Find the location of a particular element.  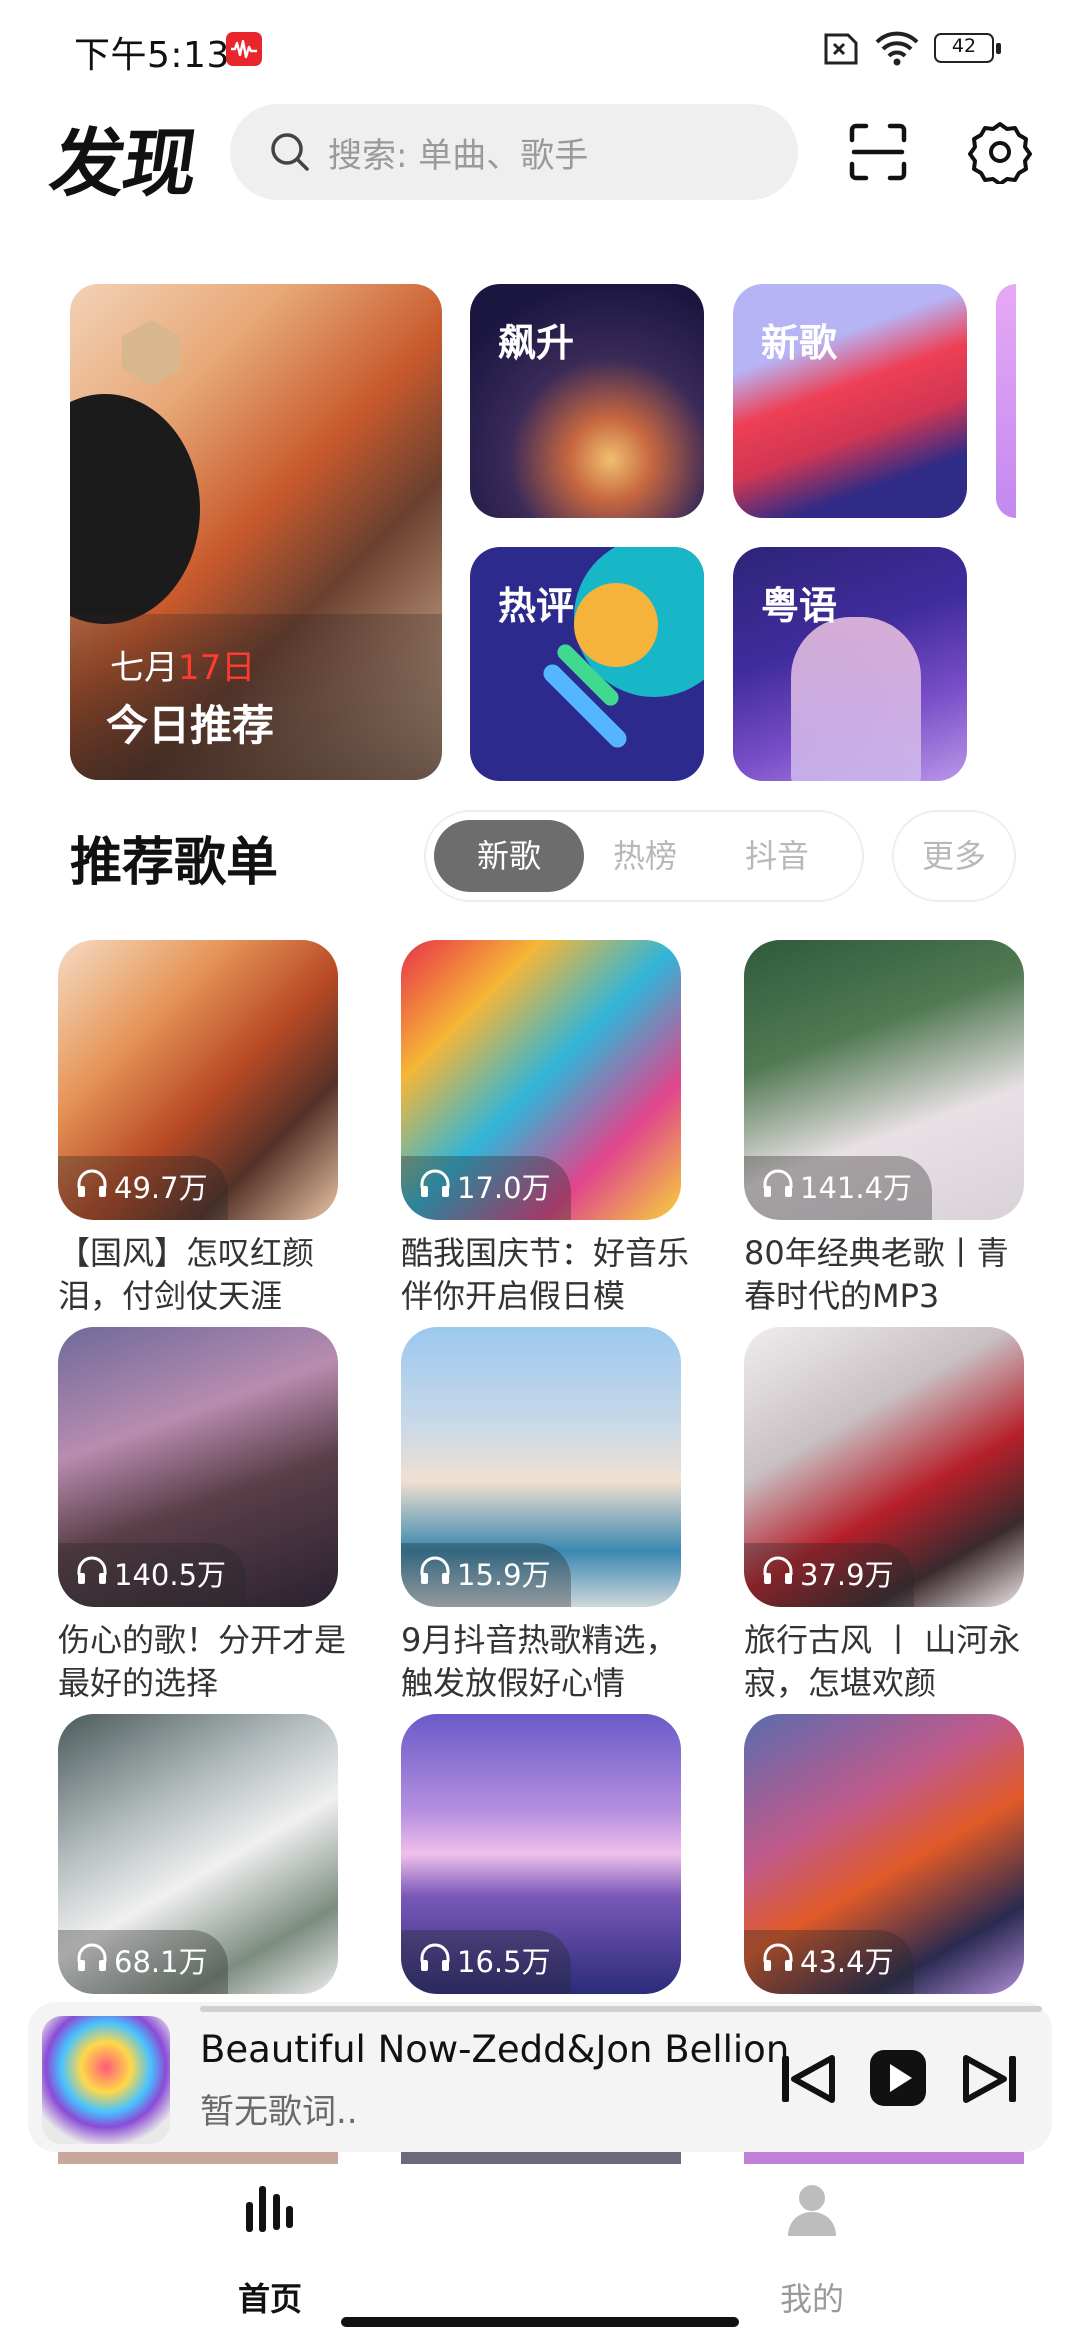

diamond-badge-icon is located at coordinates (151, 353).